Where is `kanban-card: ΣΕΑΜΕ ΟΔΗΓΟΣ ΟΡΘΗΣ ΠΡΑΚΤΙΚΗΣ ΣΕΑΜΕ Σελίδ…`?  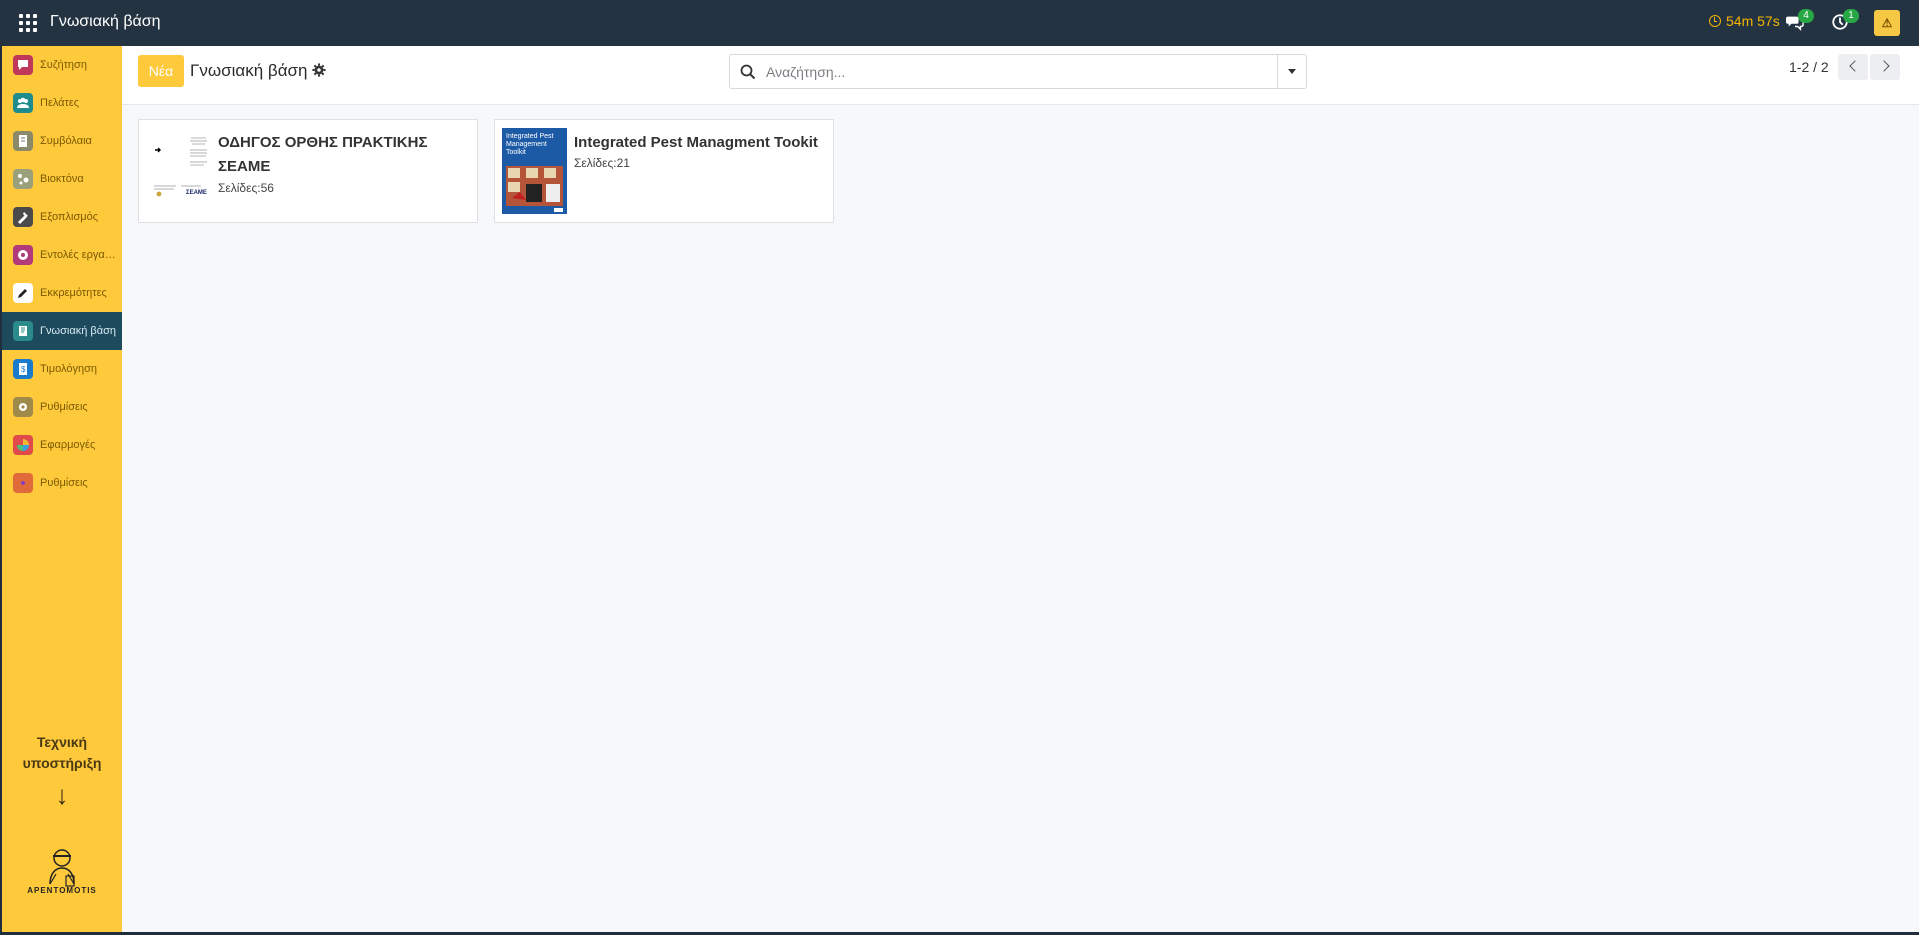
kanban-card: ΣΕΑΜΕ ΟΔΗΓΟΣ ΟΡΘΗΣ ΠΡΑΚΤΙΚΗΣ ΣΕΑΜΕ Σελίδ… is located at coordinates (308, 171).